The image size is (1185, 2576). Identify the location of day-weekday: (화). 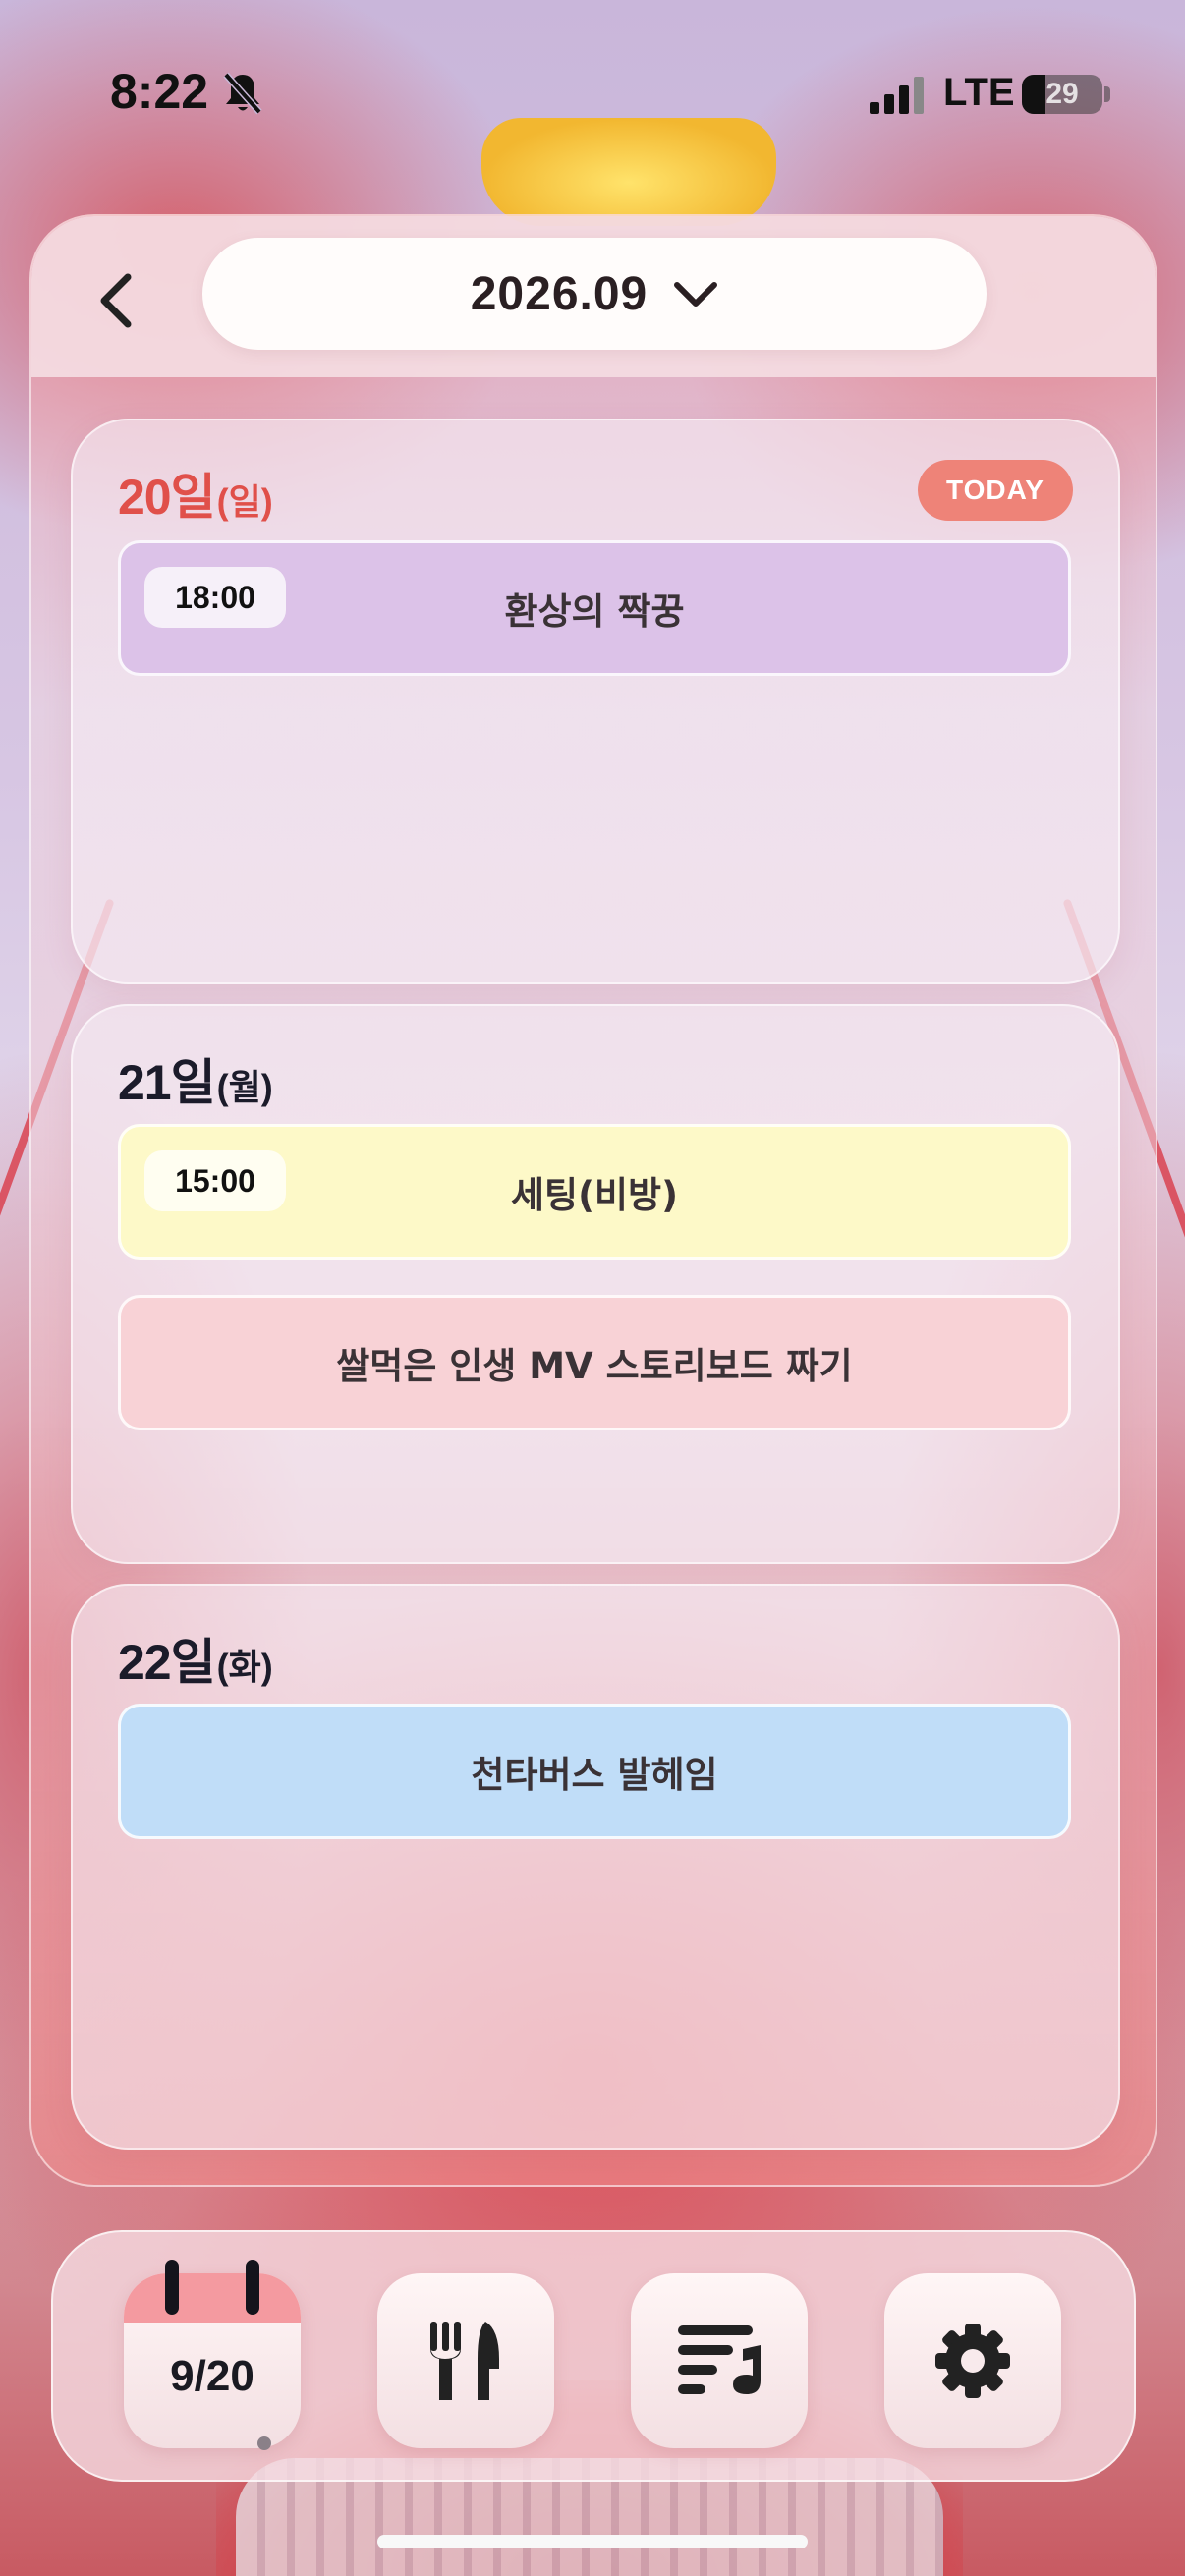
(245, 1667).